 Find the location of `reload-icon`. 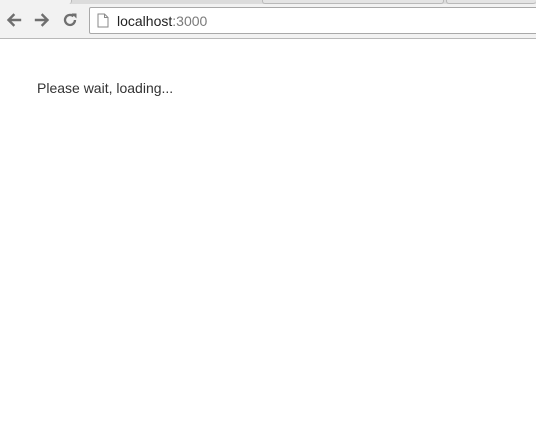

reload-icon is located at coordinates (70, 20).